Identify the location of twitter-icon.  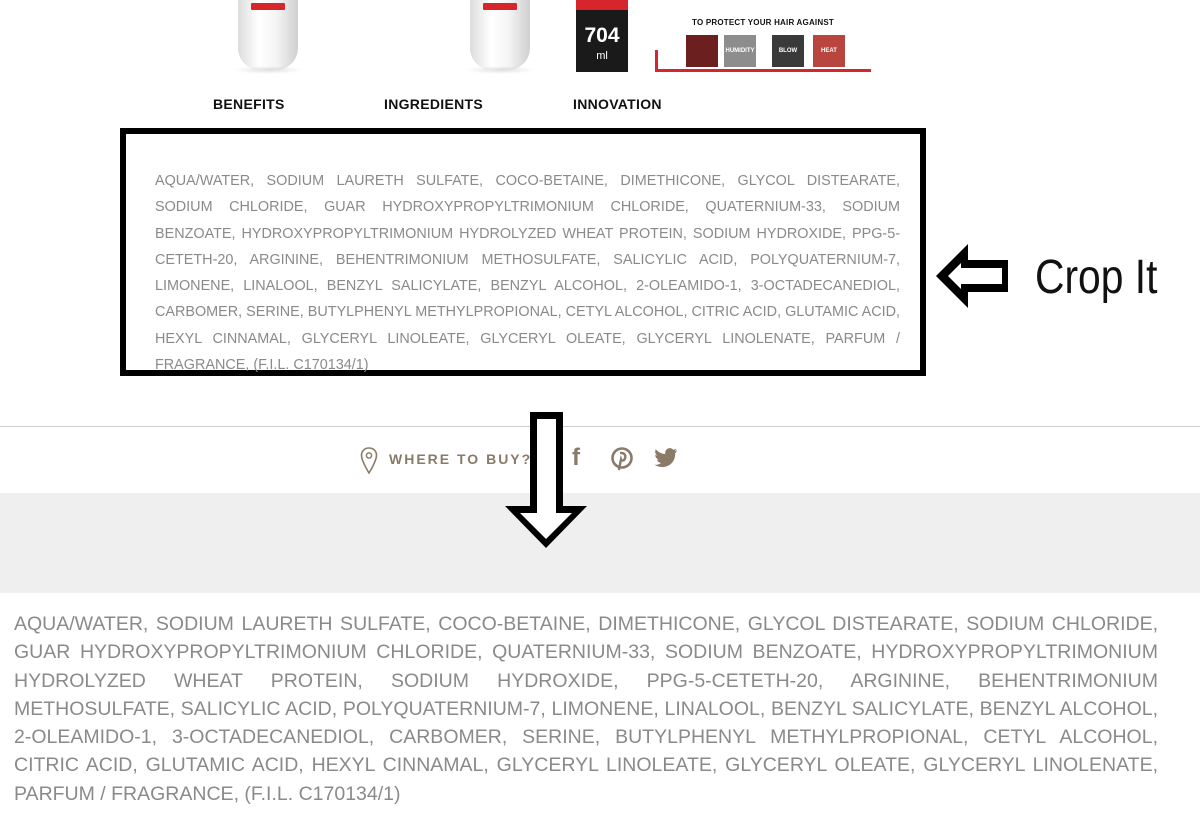
(666, 458).